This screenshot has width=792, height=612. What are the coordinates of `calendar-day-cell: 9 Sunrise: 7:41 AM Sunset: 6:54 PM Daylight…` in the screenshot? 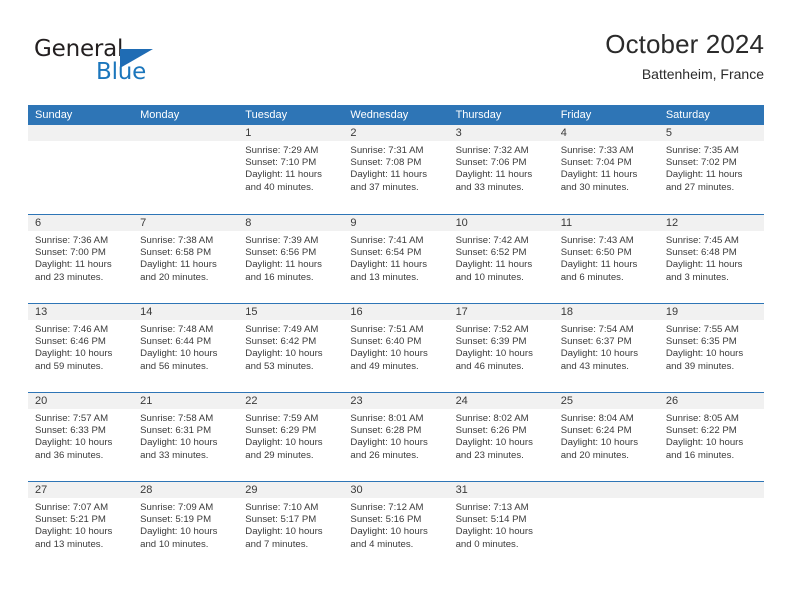 It's located at (396, 259).